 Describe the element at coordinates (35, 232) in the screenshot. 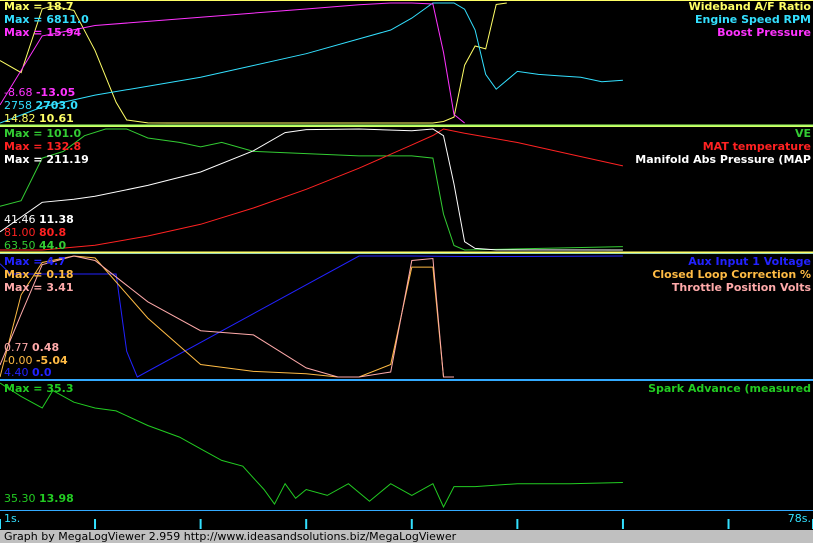

I see `p2-series2-min: 81.00 80.8` at that location.